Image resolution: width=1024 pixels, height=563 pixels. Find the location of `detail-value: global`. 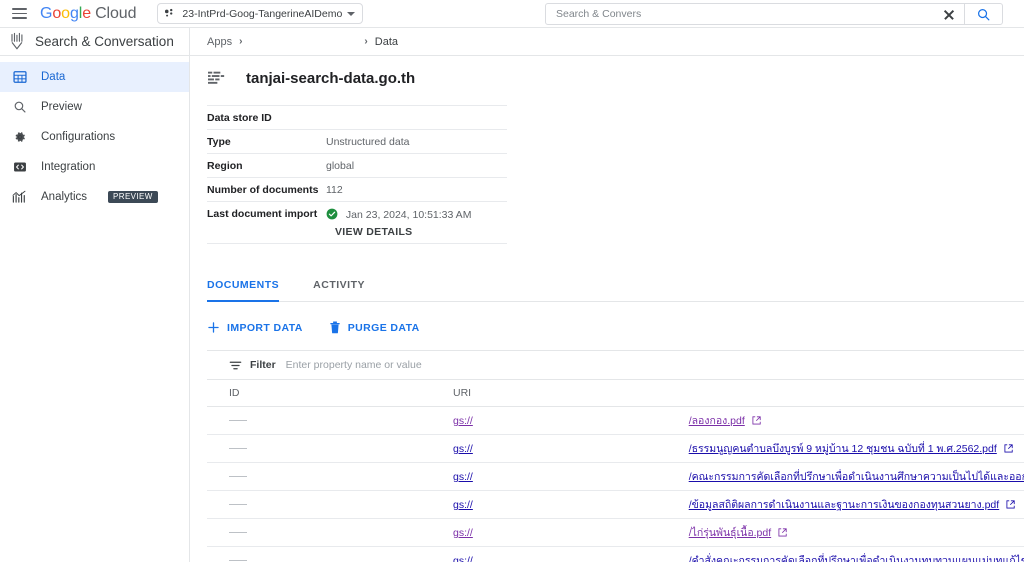

detail-value: global is located at coordinates (340, 165).